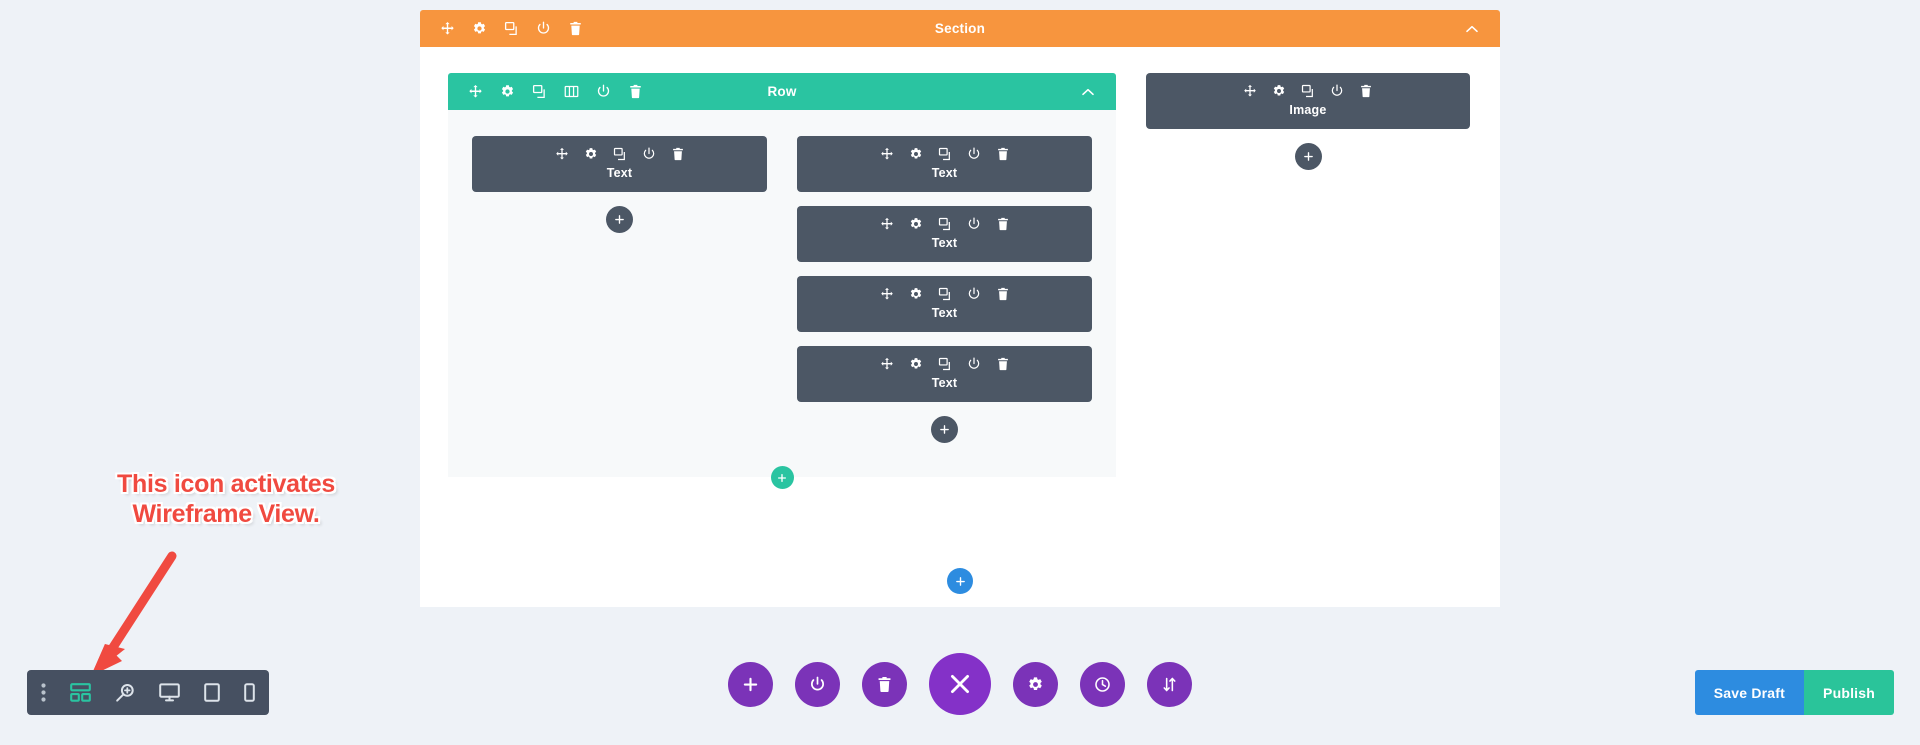 The width and height of the screenshot is (1920, 745). What do you see at coordinates (1308, 101) in the screenshot?
I see `module-image: Image` at bounding box center [1308, 101].